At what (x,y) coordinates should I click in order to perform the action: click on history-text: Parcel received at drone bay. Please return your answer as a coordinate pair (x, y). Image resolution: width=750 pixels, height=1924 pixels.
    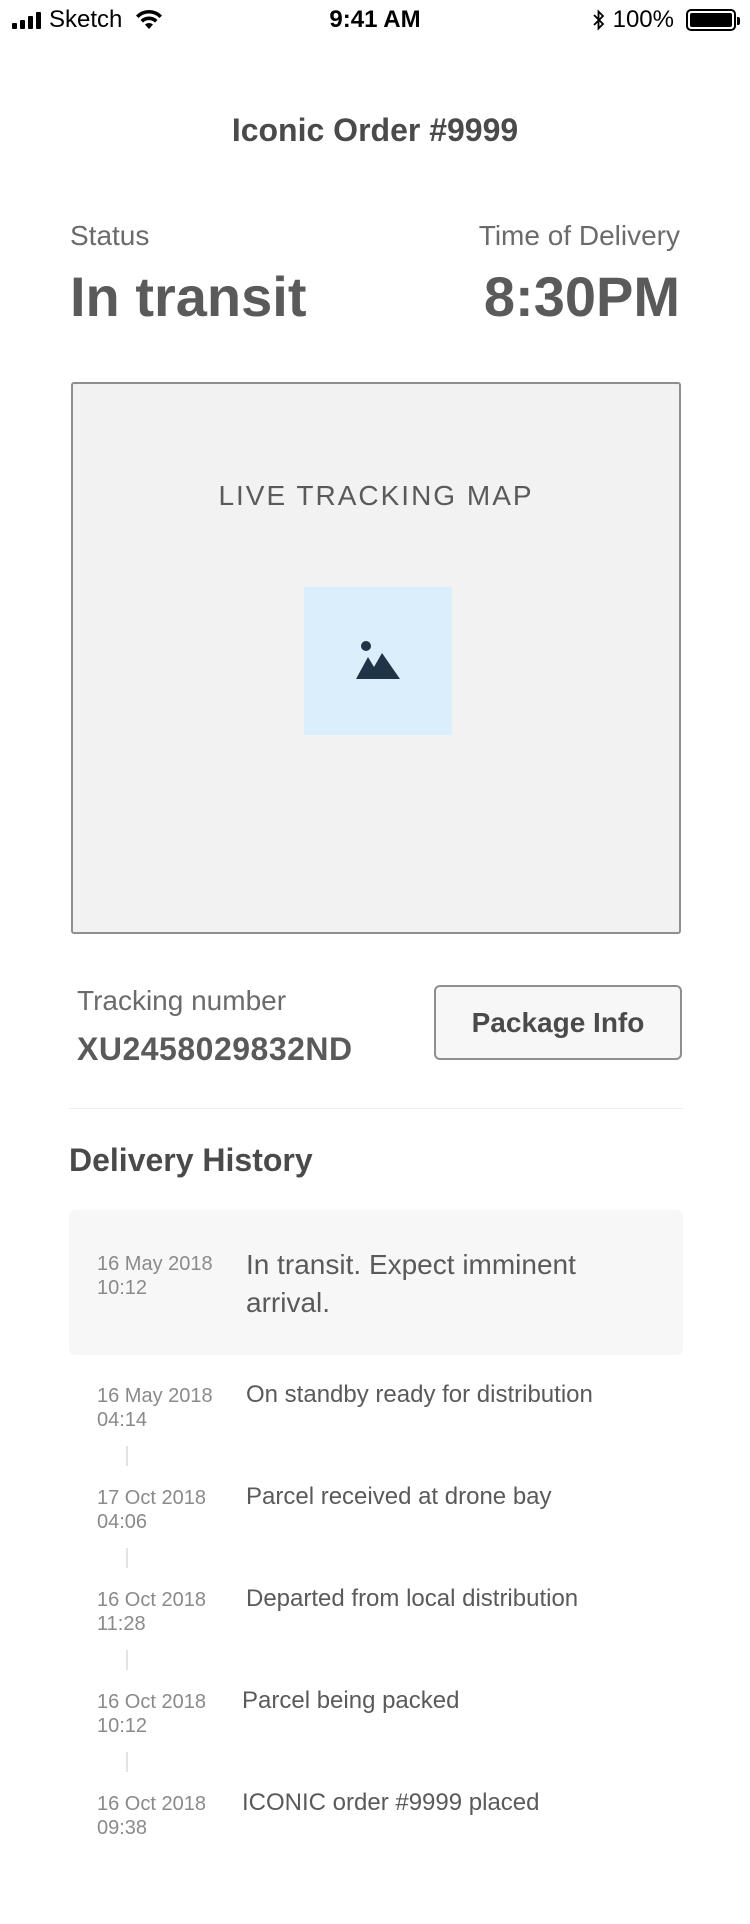
    Looking at the image, I should click on (399, 1496).